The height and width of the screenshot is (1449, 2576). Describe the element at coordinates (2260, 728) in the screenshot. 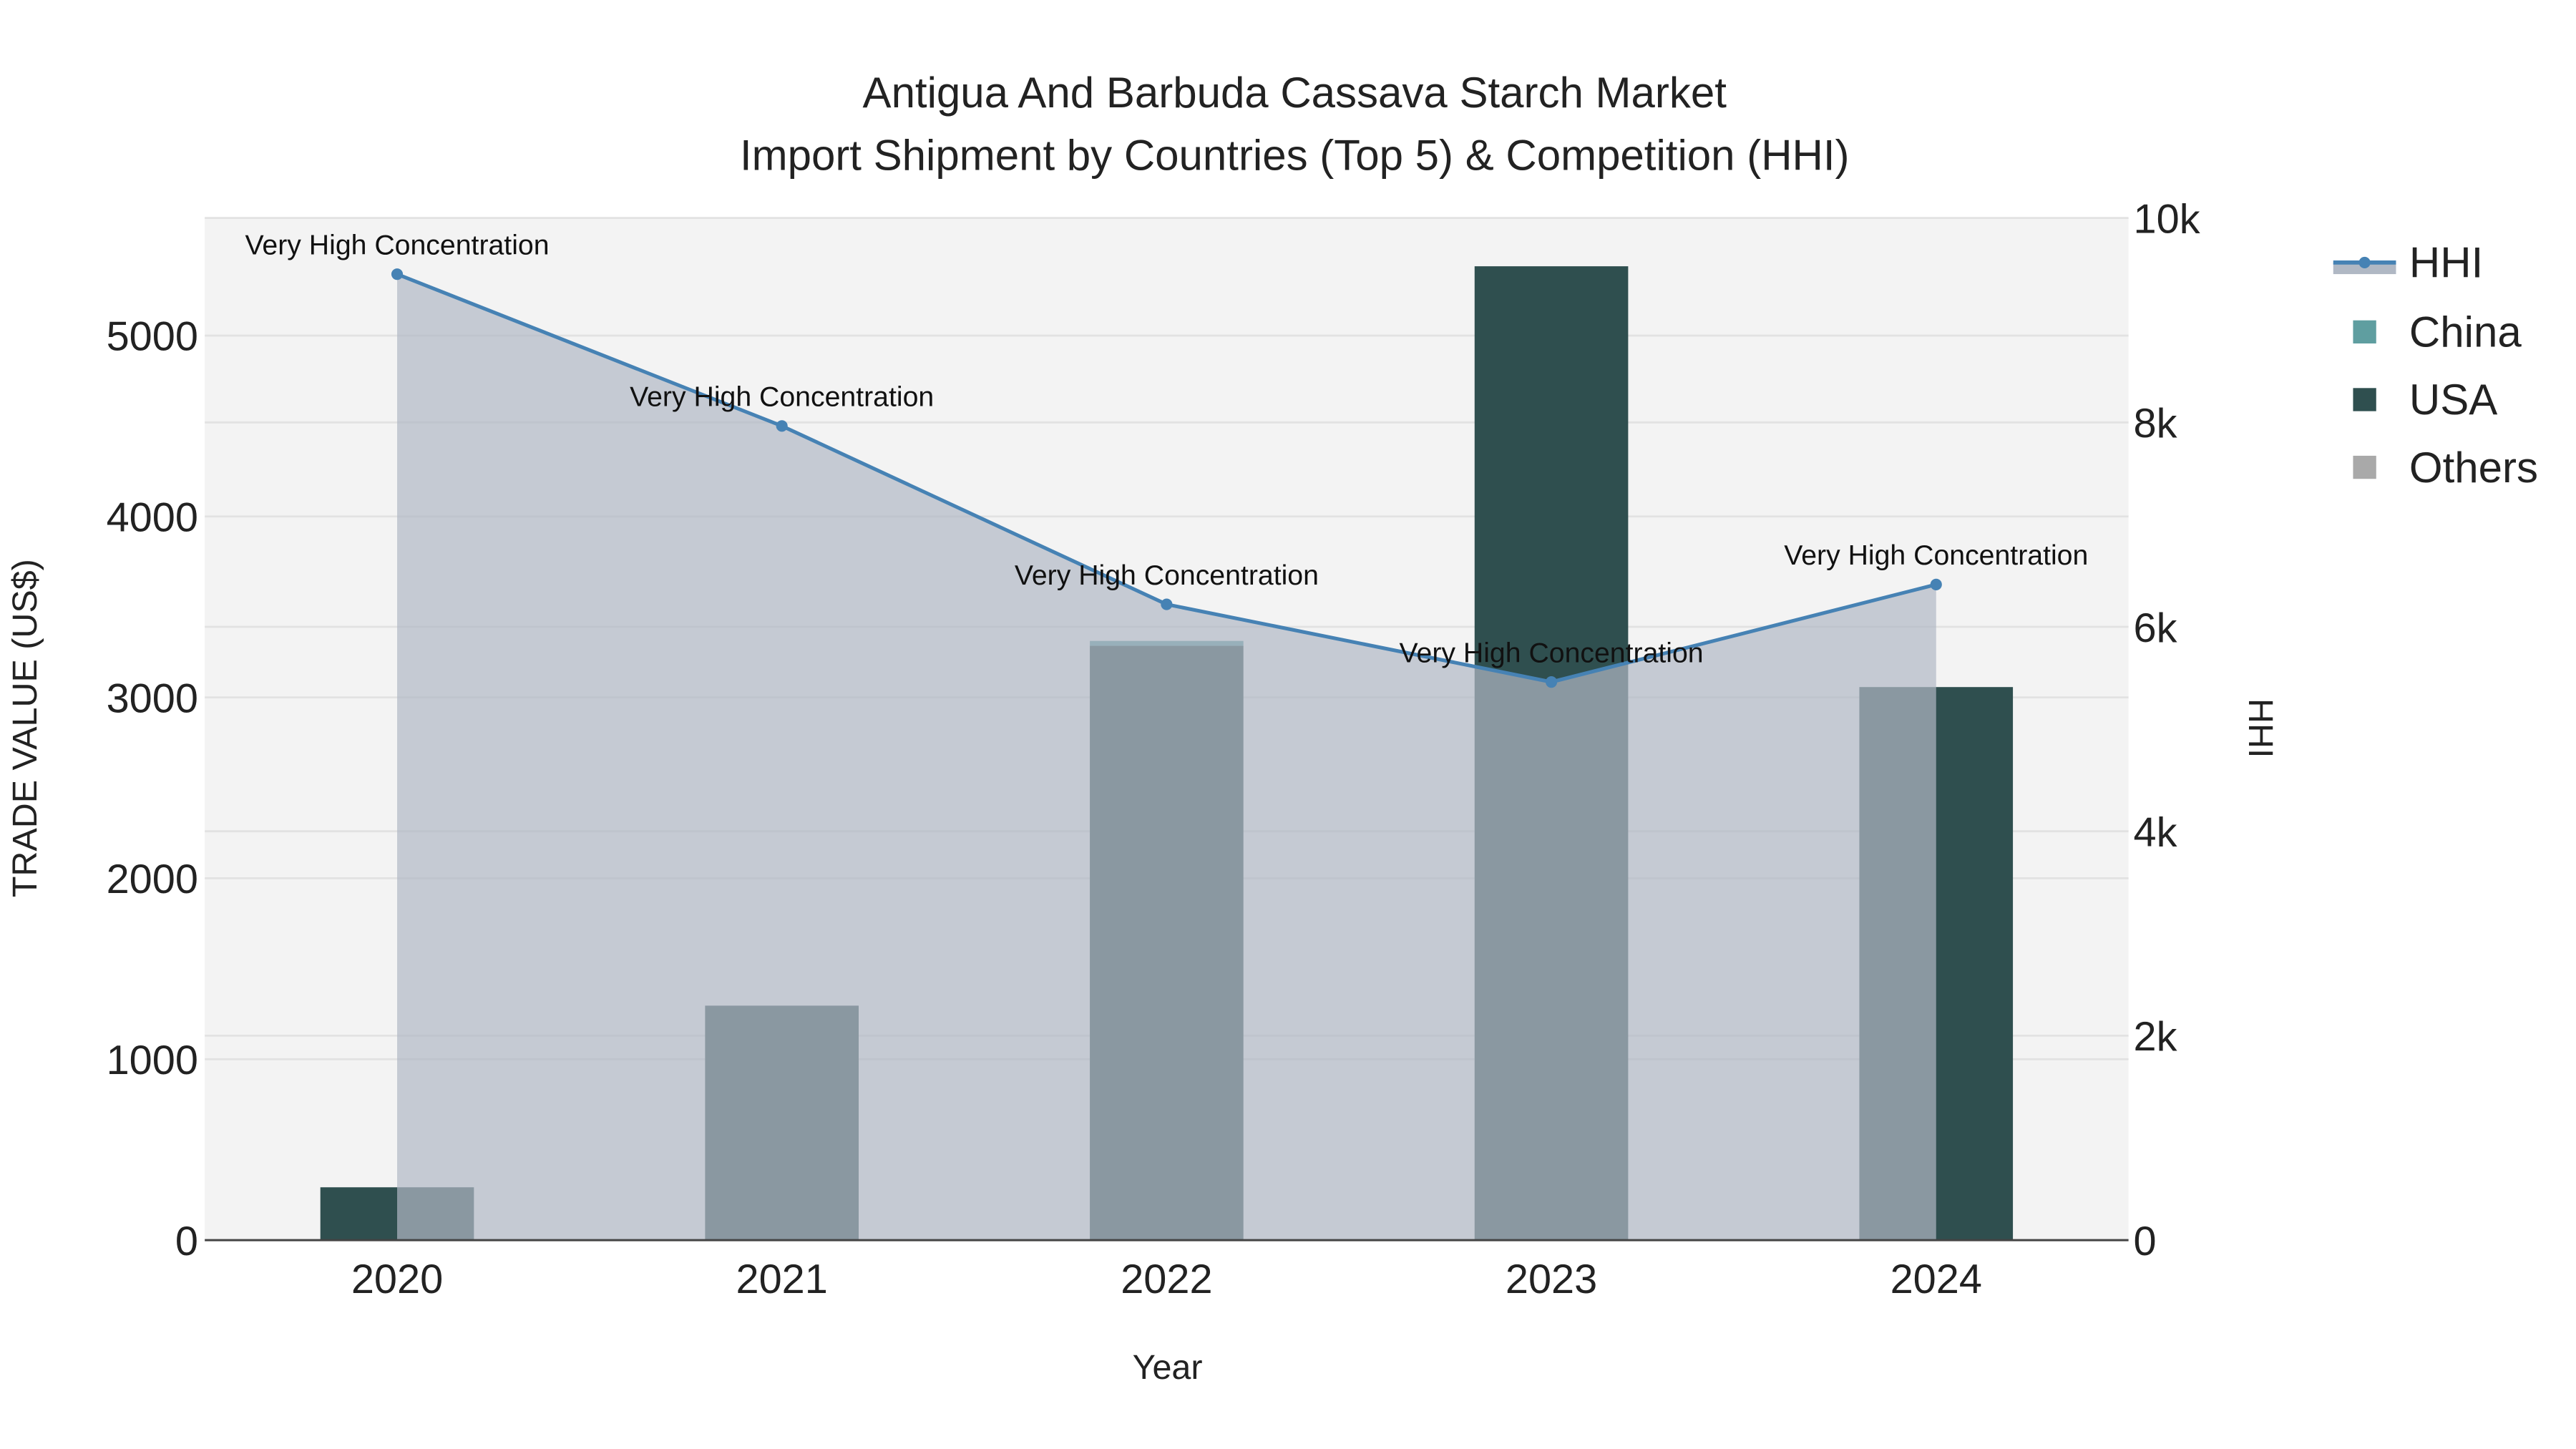

I see `y2-axis-label: HHI` at that location.